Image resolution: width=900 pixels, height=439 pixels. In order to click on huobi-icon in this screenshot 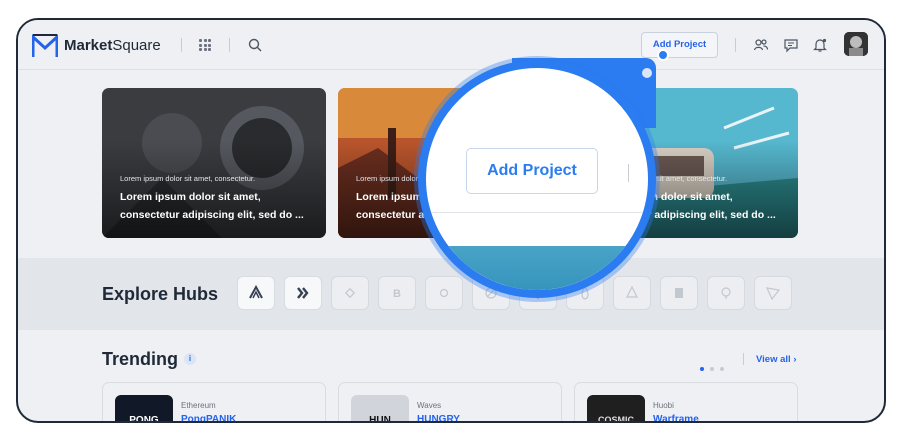, I will do `click(679, 293)`.